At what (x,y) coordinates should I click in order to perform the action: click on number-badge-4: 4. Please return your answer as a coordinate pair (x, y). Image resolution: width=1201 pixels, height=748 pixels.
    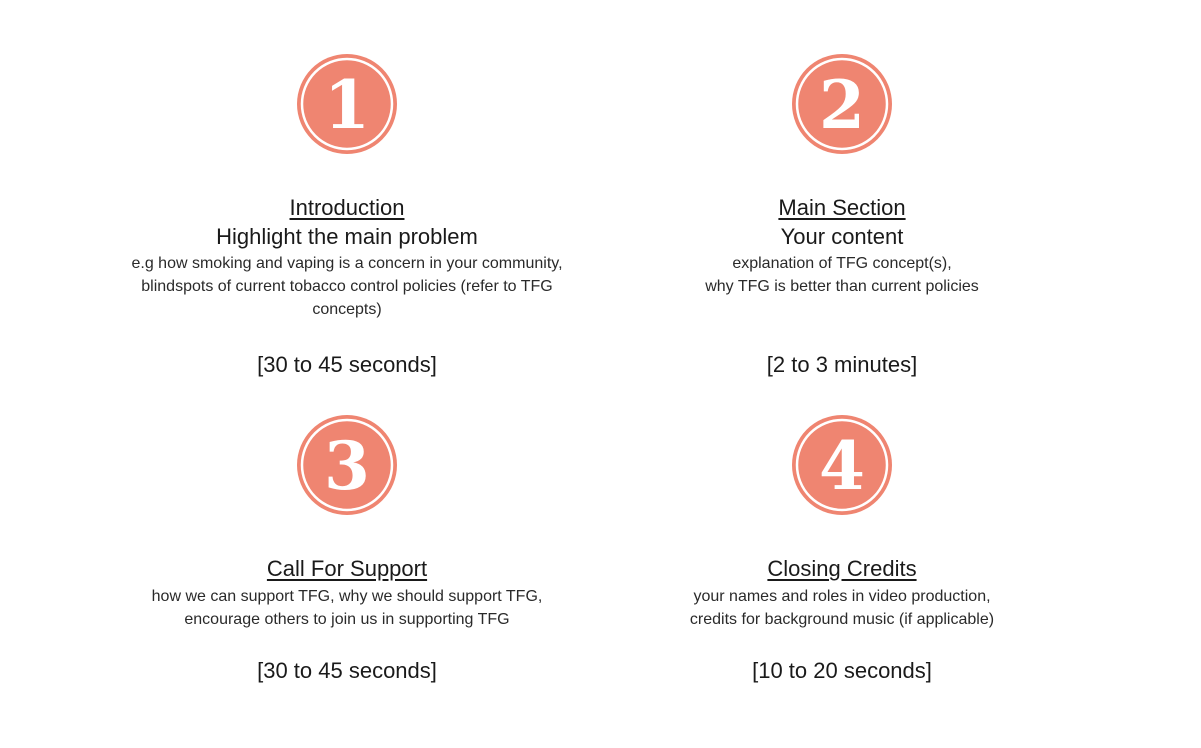
    Looking at the image, I should click on (842, 465).